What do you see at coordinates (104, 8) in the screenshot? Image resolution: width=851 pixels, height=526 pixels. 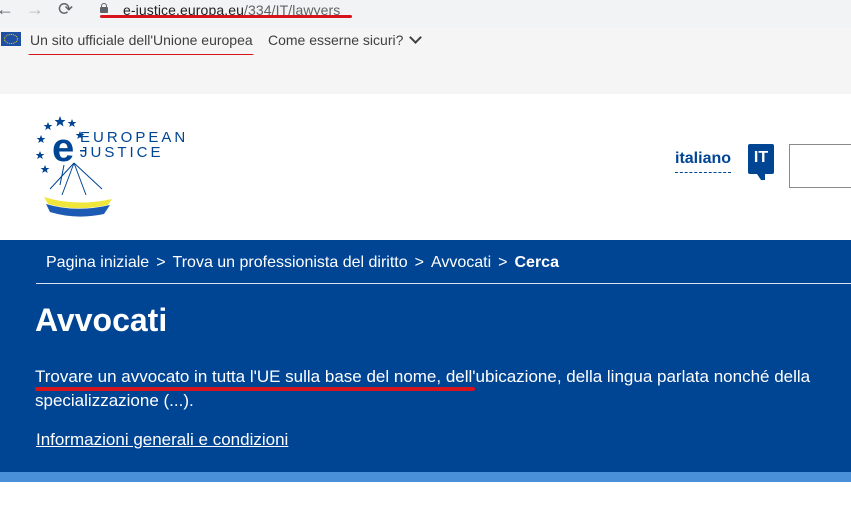 I see `lock-icon` at bounding box center [104, 8].